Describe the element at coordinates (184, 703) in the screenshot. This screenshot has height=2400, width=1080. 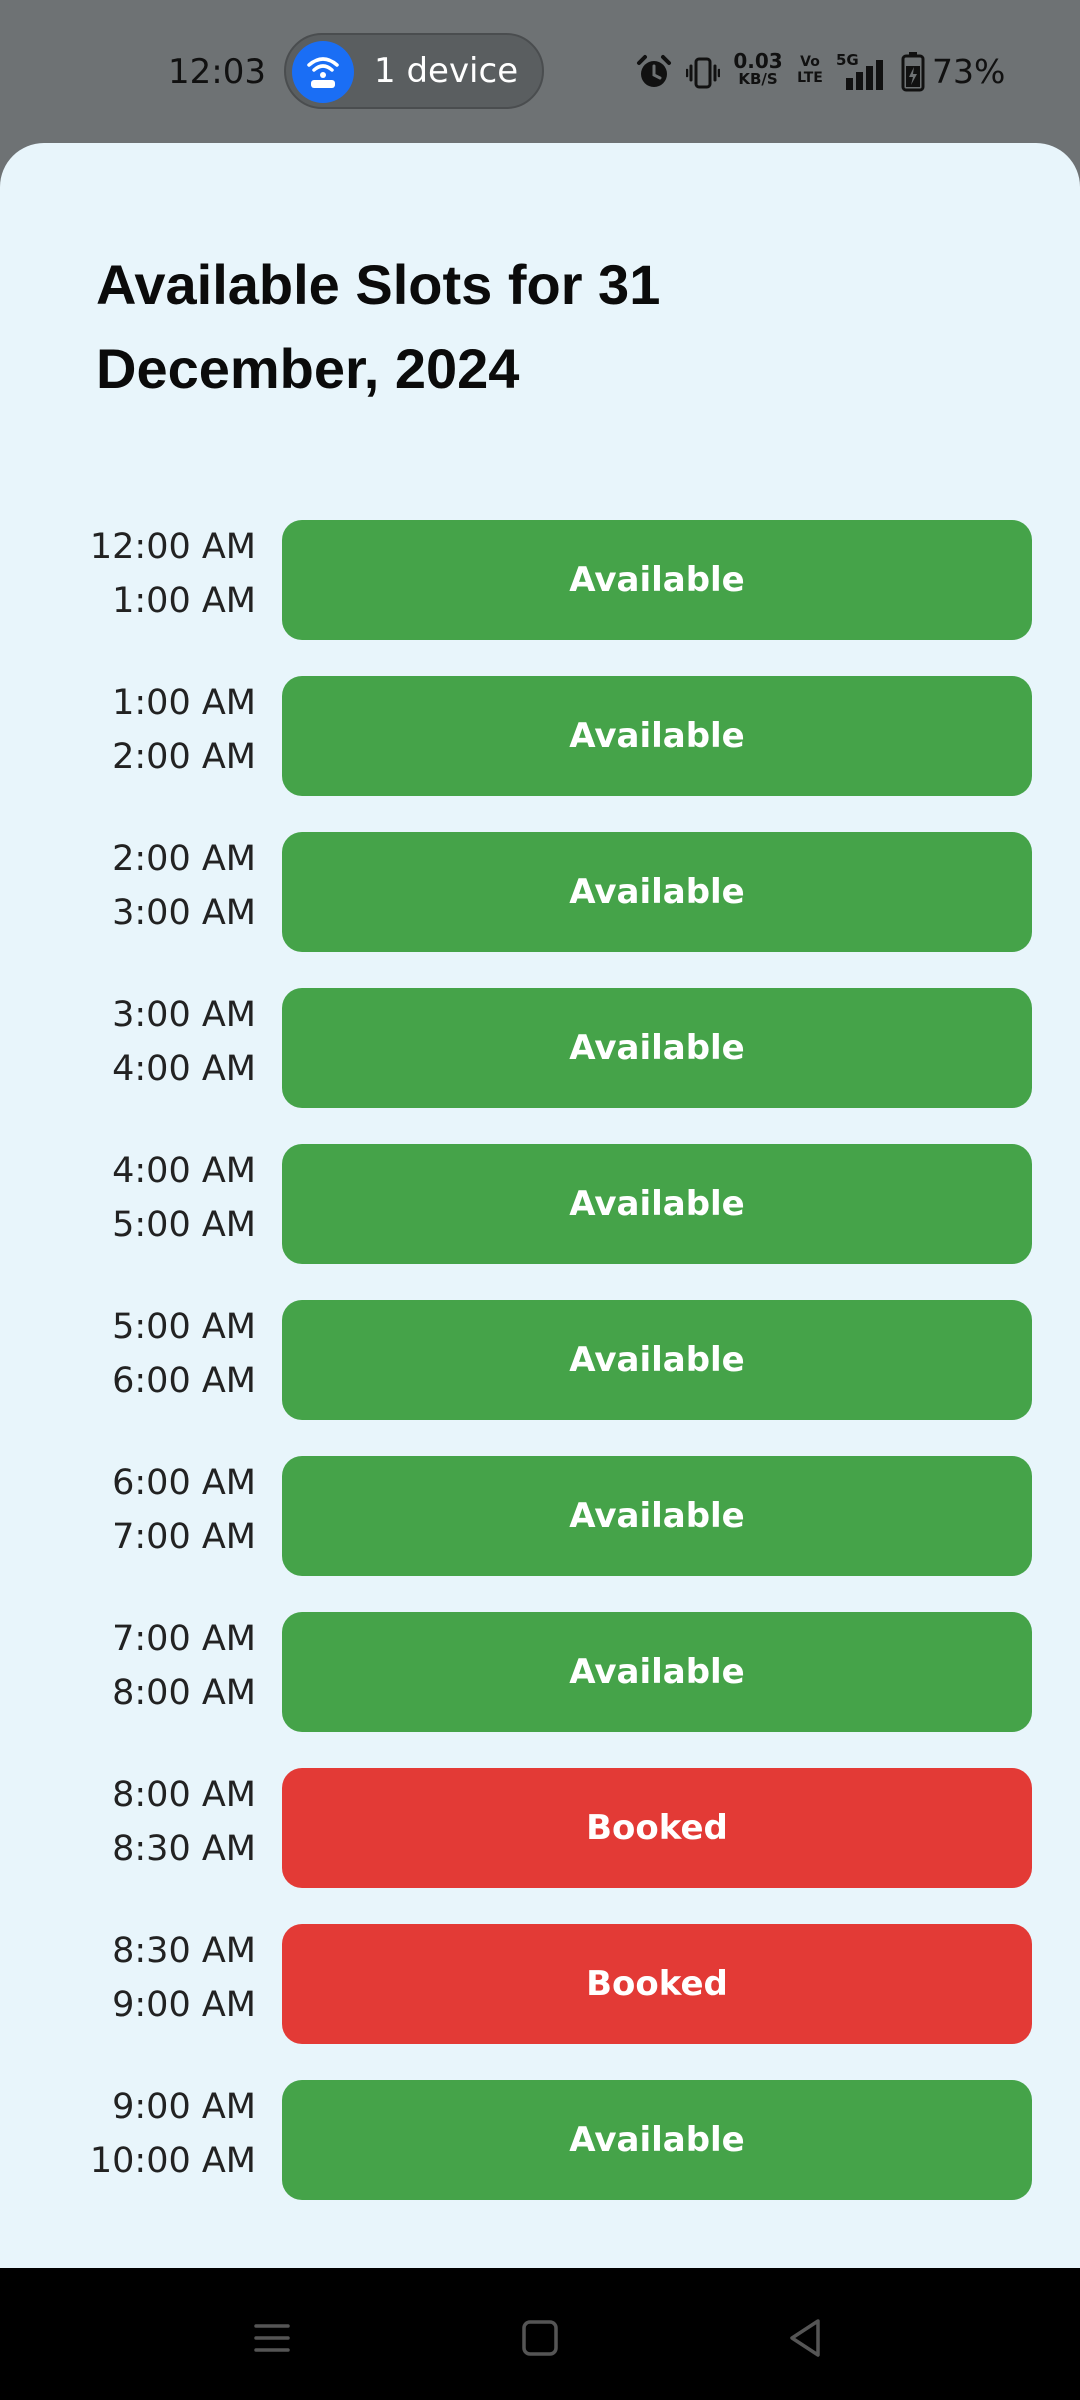
I see `slot-start-time: 1:00 AM` at that location.